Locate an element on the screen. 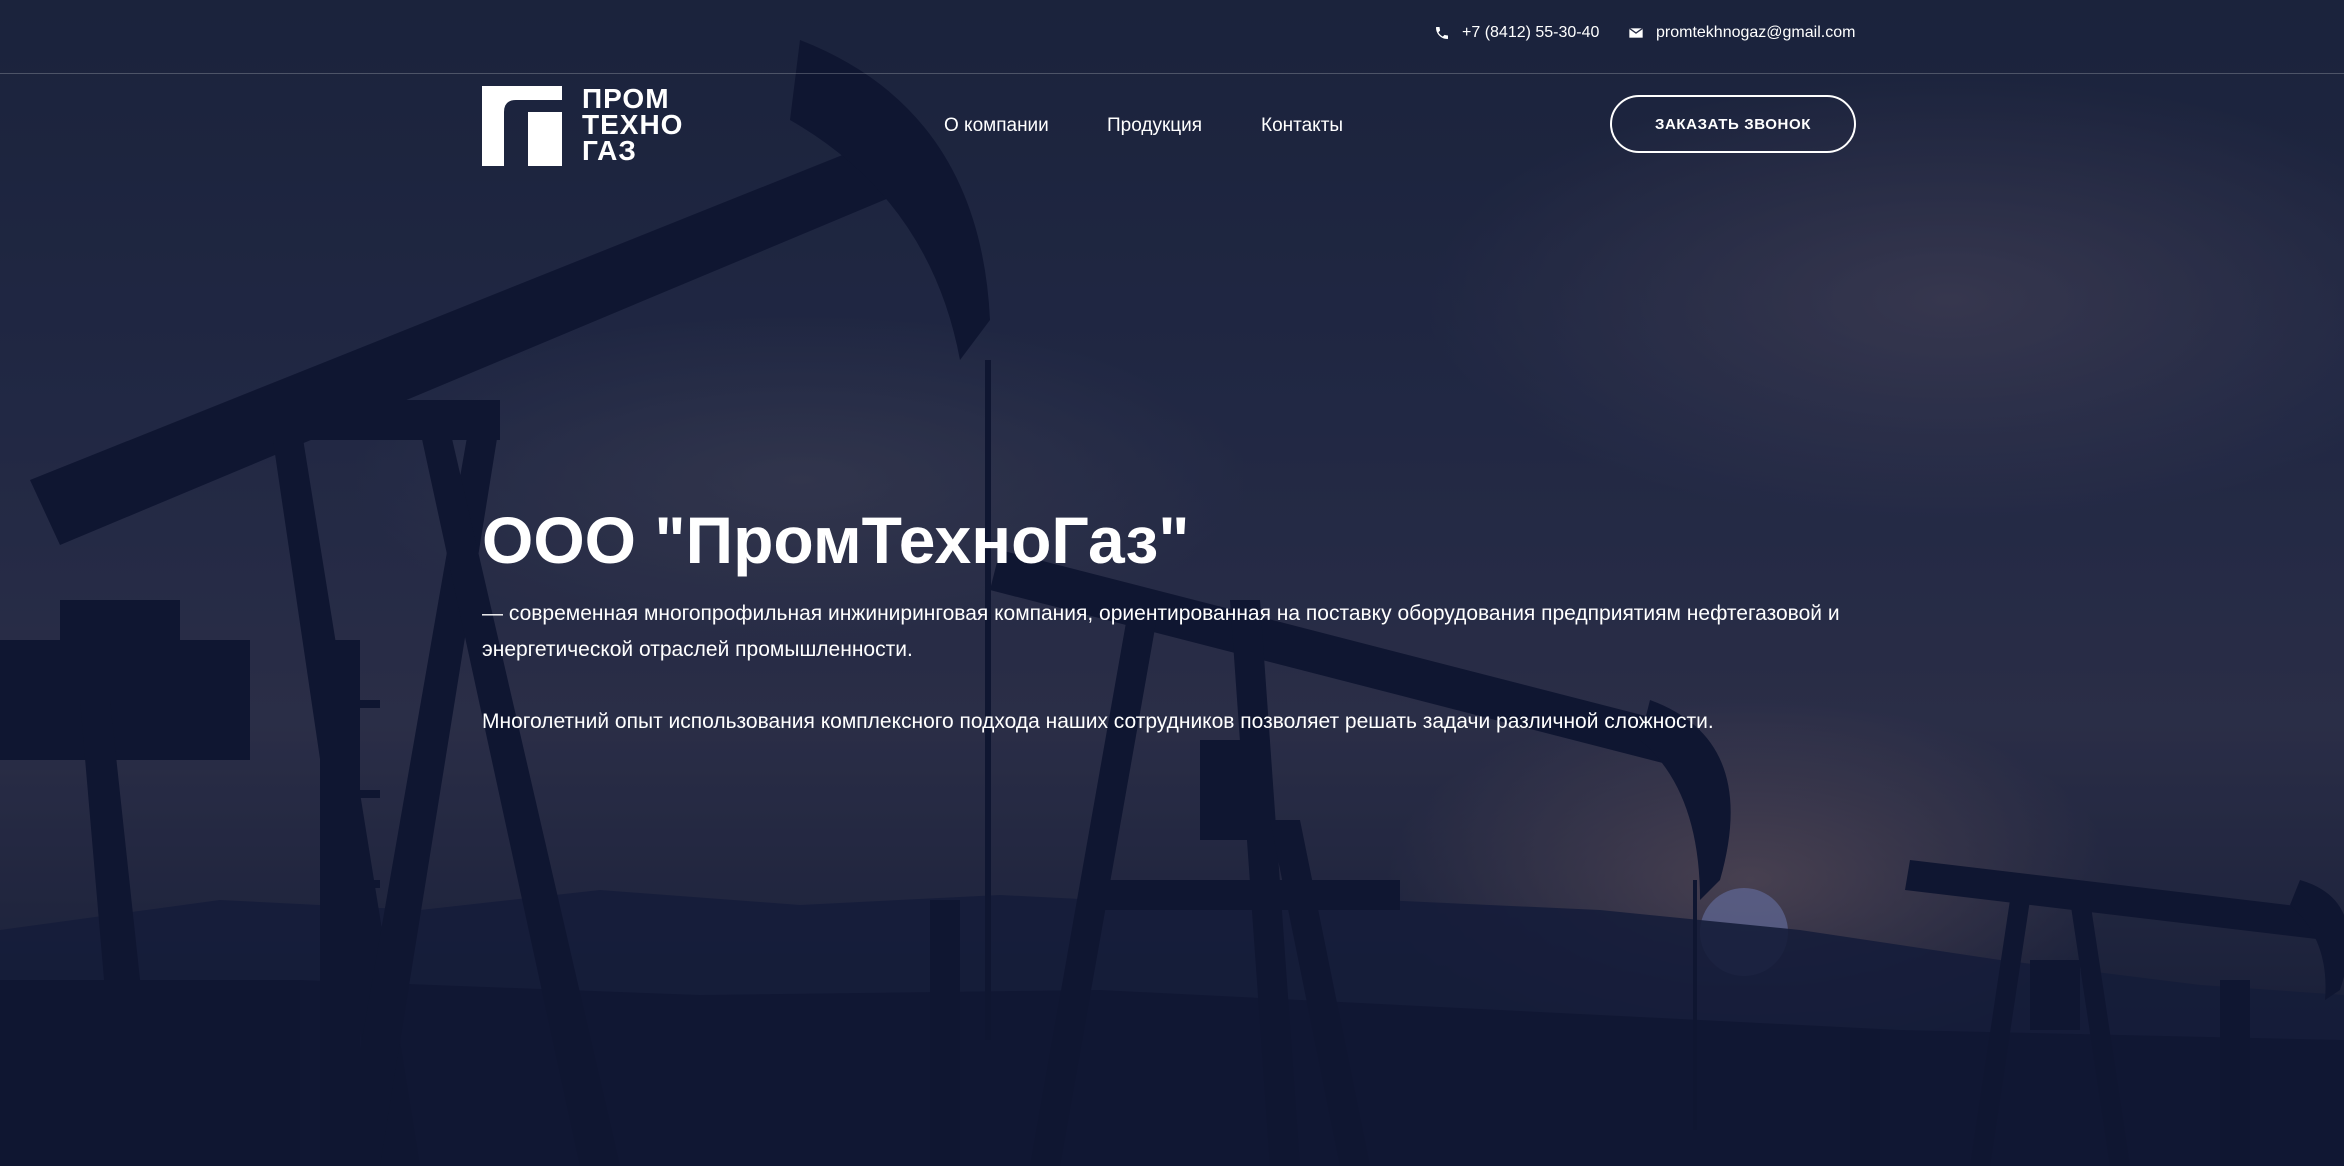 This screenshot has width=2344, height=1166. nav-item-about: О компании is located at coordinates (996, 126).